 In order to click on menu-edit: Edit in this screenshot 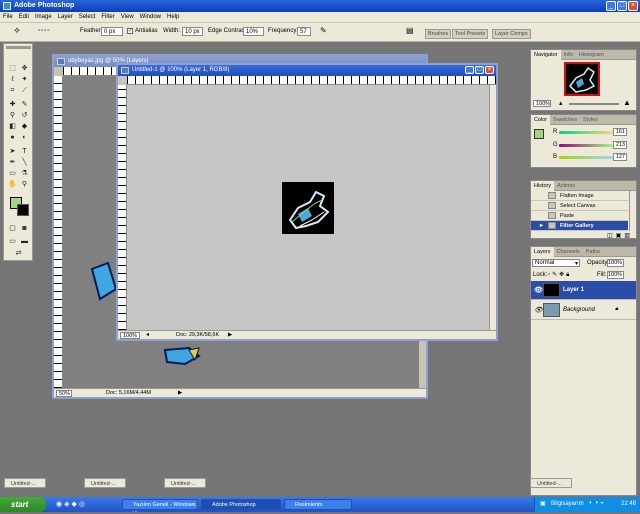, I will do `click(24, 16)`.